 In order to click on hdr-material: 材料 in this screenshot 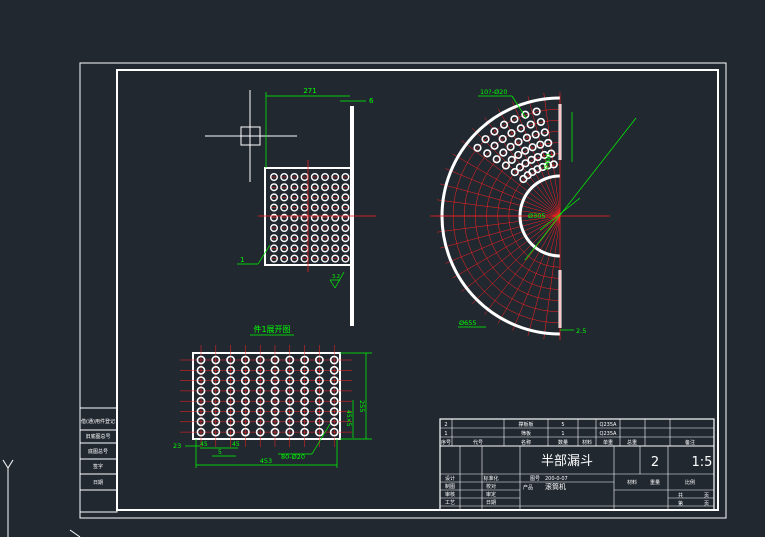, I will do `click(587, 442)`.